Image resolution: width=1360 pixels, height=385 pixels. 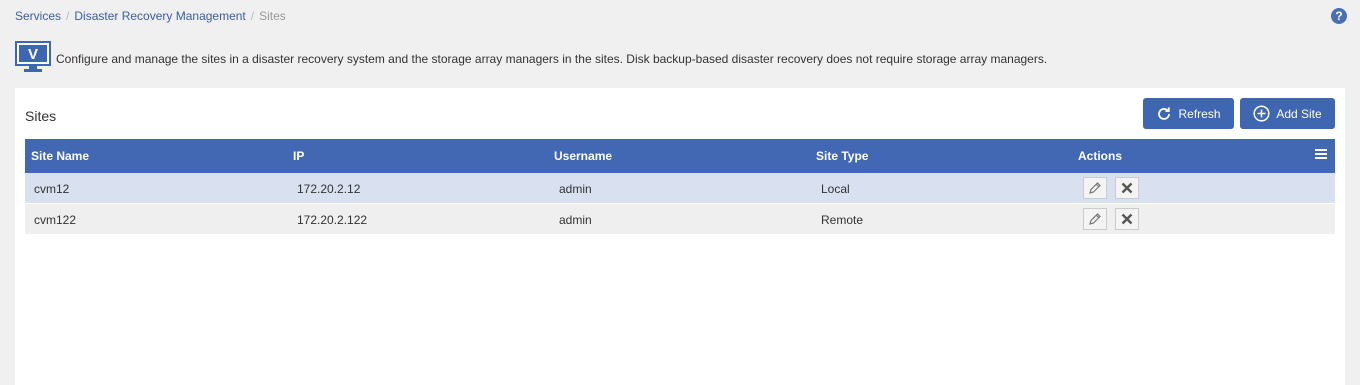 I want to click on column-header-username: Username, so click(x=583, y=156).